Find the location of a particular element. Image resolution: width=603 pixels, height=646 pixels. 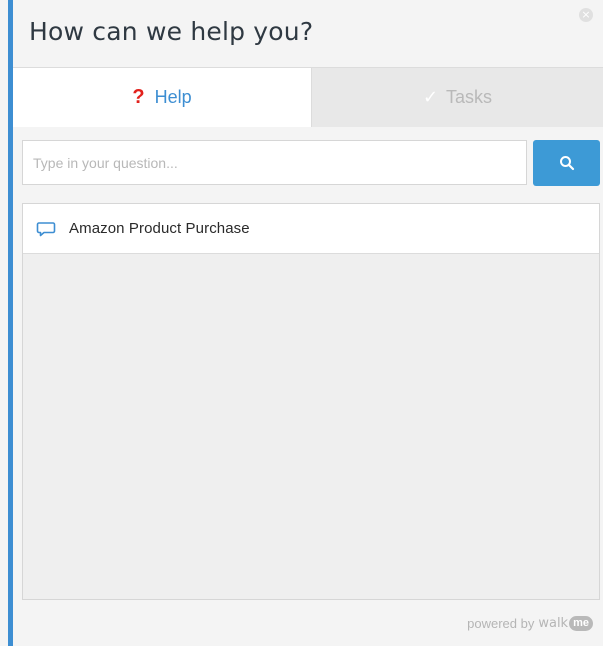

brand-badge: me is located at coordinates (581, 623).